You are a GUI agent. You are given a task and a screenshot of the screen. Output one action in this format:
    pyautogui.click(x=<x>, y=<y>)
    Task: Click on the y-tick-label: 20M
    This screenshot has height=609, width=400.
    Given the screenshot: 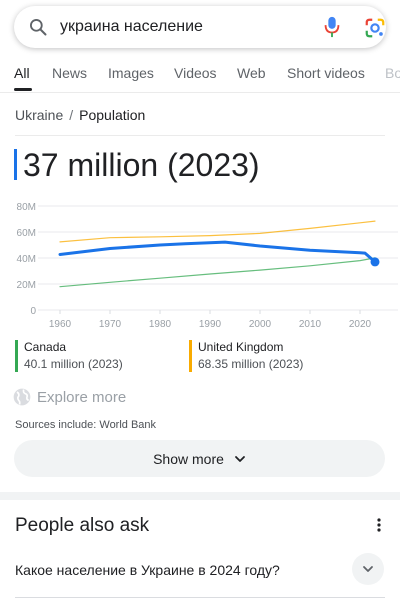 What is the action you would take?
    pyautogui.click(x=26, y=285)
    